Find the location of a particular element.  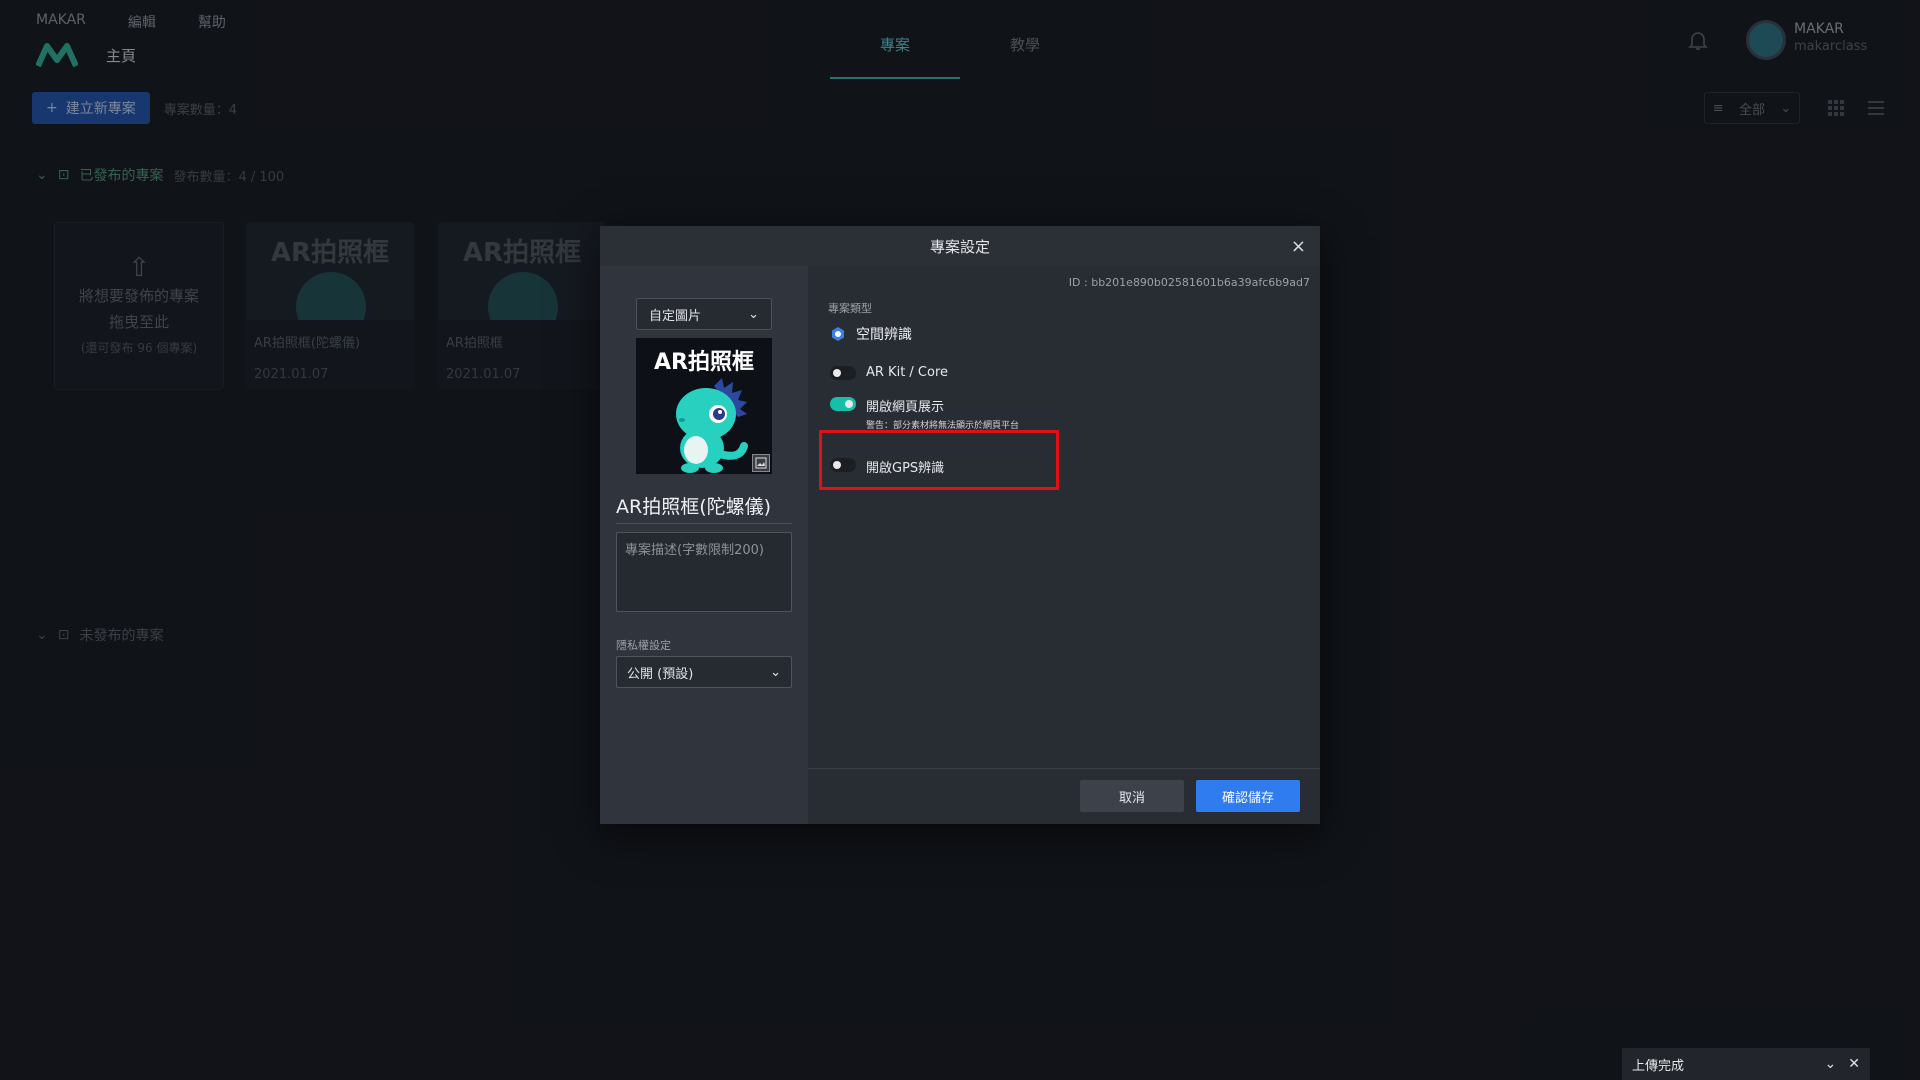

project-id: ID : bb201e890b02581601b6a39afc6b9ad7 is located at coordinates (1189, 282).